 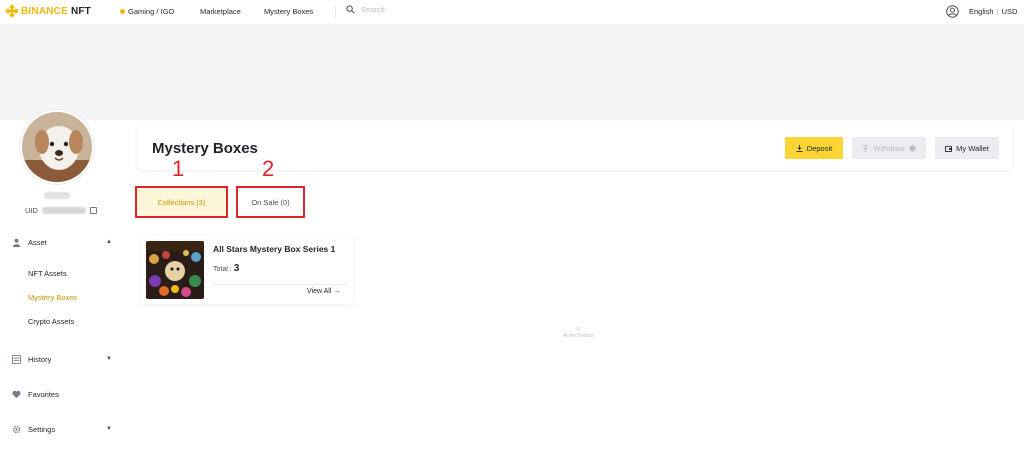 What do you see at coordinates (949, 148) in the screenshot?
I see `wallet-icon` at bounding box center [949, 148].